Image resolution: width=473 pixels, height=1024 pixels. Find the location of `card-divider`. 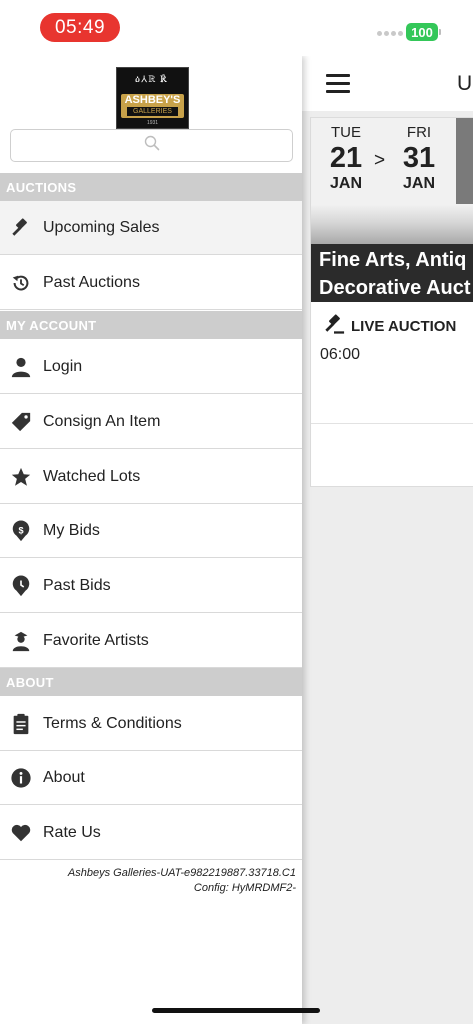

card-divider is located at coordinates (392, 423).